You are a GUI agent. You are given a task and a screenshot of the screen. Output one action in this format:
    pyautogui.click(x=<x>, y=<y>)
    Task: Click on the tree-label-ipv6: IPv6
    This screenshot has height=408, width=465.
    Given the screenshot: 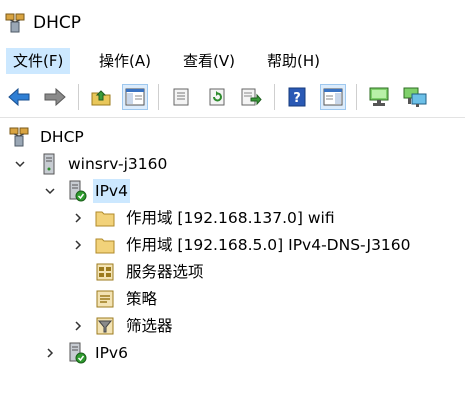 What is the action you would take?
    pyautogui.click(x=111, y=353)
    